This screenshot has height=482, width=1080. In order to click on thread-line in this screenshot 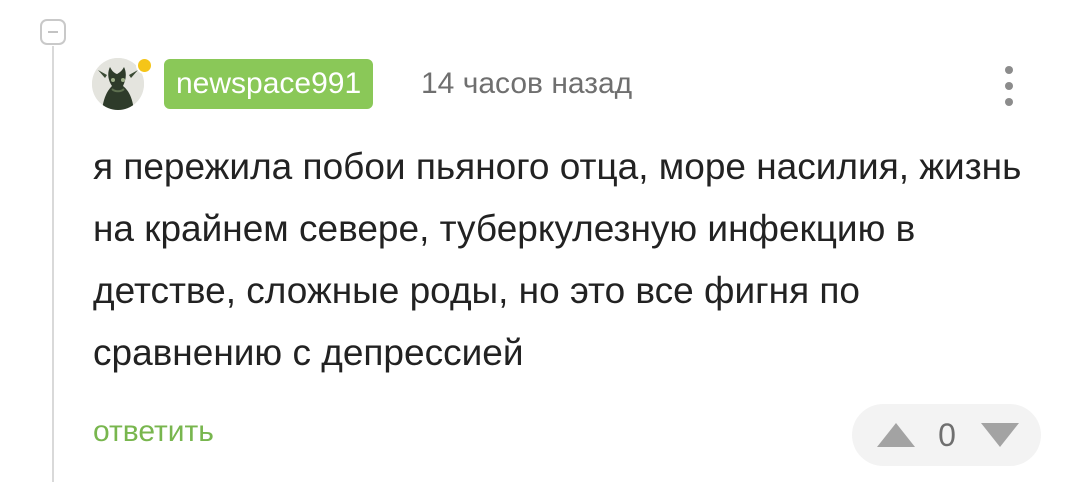, I will do `click(53, 264)`.